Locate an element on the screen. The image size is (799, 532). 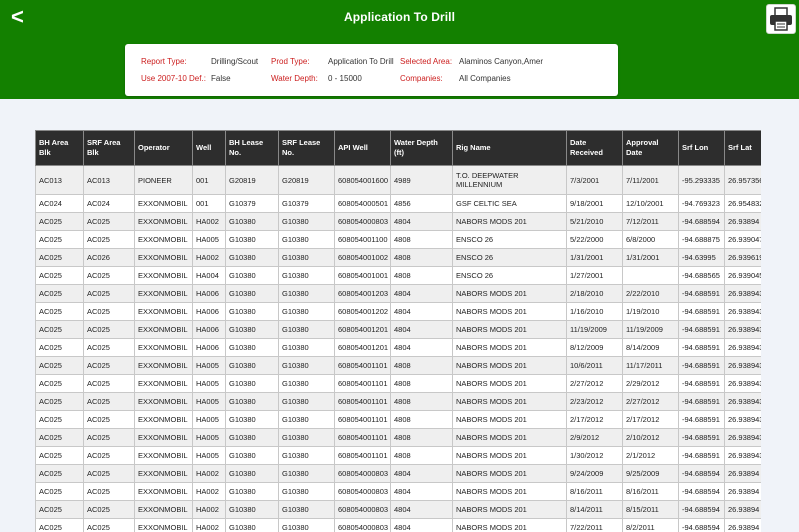
column-header: SRF Lease No. is located at coordinates (306, 148).